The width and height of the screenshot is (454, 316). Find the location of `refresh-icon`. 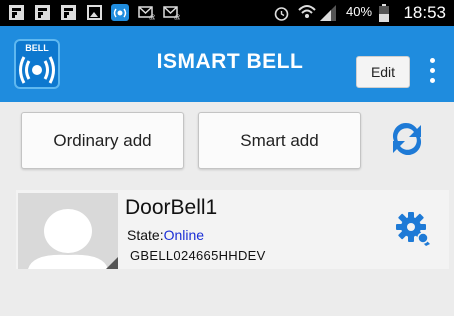

refresh-icon is located at coordinates (407, 139).